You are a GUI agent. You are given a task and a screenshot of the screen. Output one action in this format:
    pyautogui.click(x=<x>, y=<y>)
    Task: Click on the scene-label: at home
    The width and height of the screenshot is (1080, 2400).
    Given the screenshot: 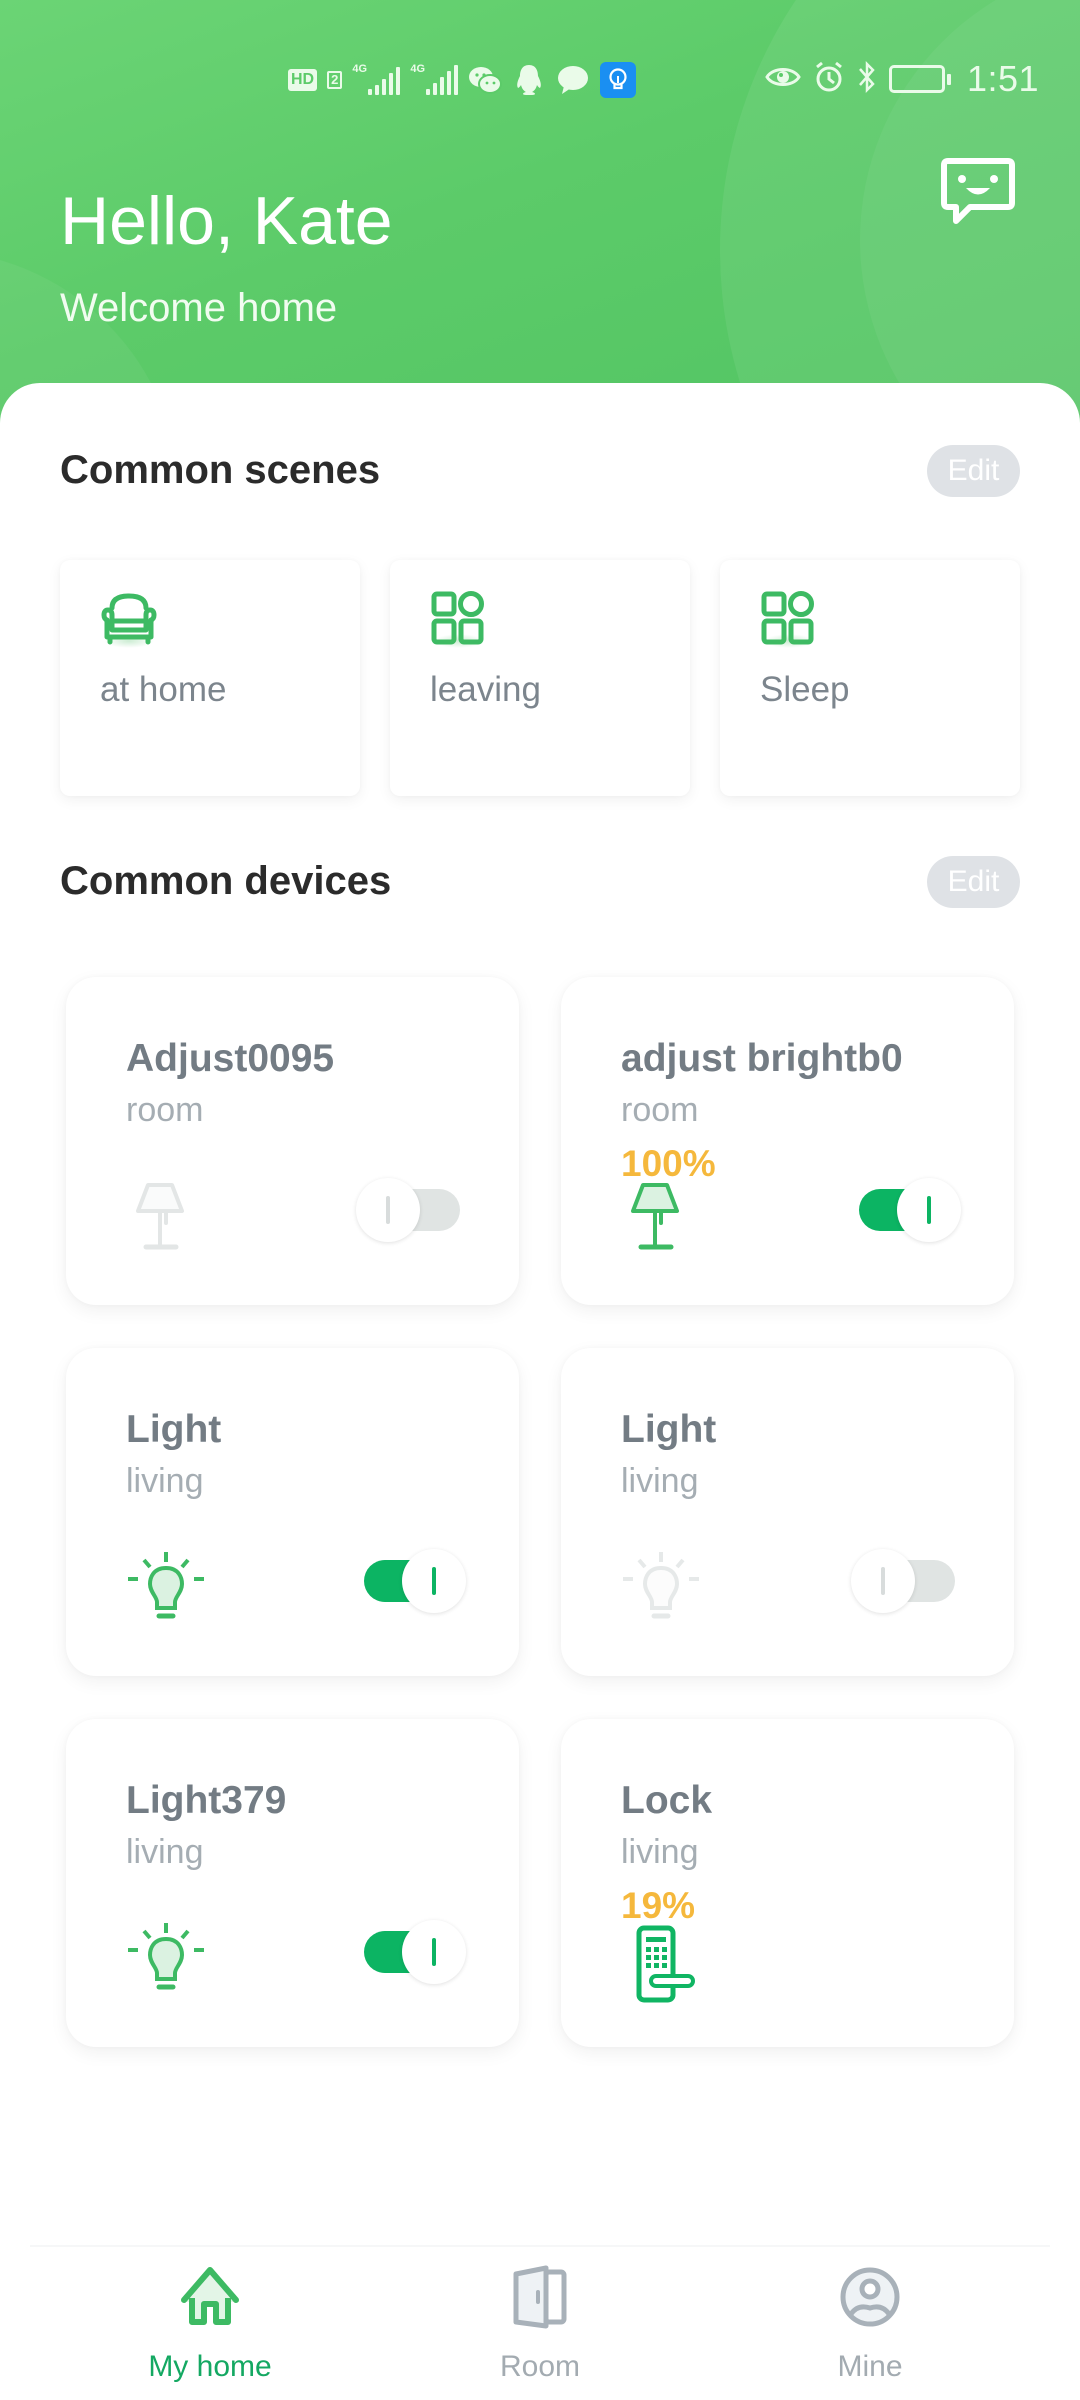 What is the action you would take?
    pyautogui.click(x=163, y=689)
    